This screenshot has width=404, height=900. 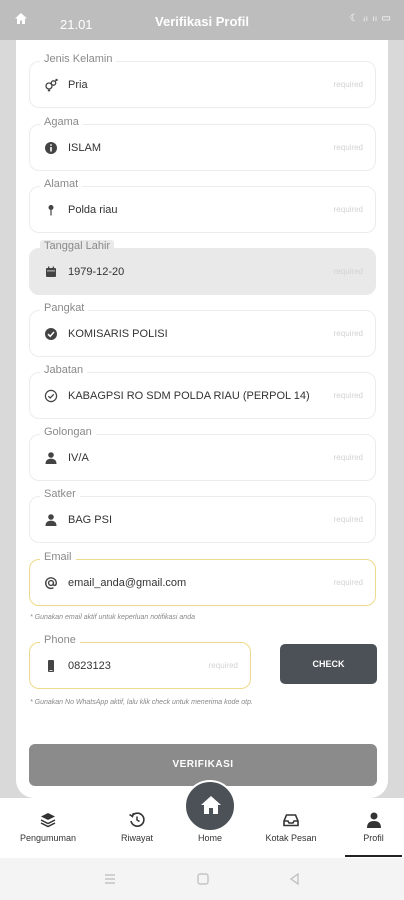 I want to click on check-circle-icon, so click(x=51, y=334).